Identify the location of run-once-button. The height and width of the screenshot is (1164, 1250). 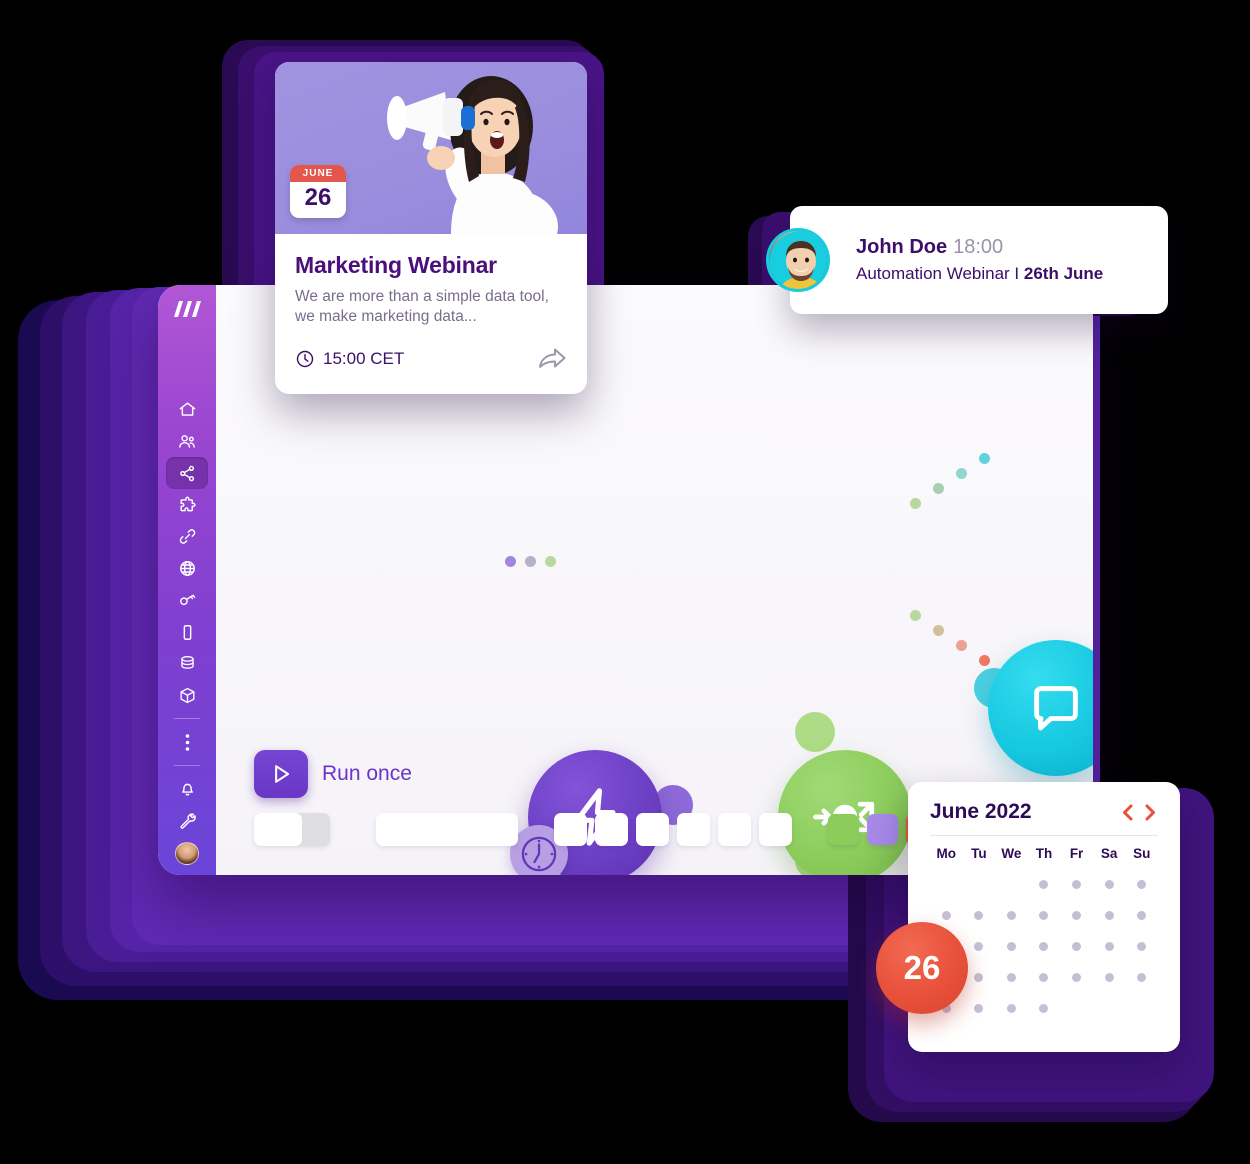
(281, 774).